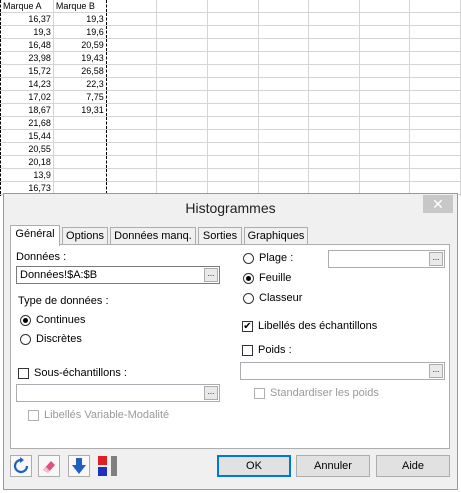 The width and height of the screenshot is (461, 493). Describe the element at coordinates (248, 278) in the screenshot. I see `feuille-radio` at that location.